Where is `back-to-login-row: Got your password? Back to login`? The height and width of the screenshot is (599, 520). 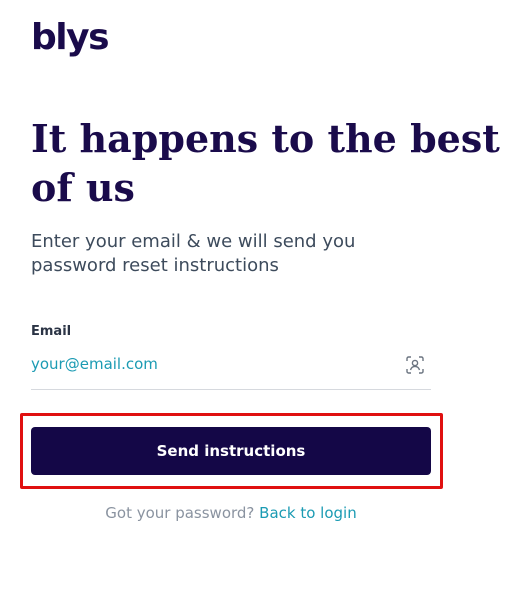 back-to-login-row: Got your password? Back to login is located at coordinates (231, 513).